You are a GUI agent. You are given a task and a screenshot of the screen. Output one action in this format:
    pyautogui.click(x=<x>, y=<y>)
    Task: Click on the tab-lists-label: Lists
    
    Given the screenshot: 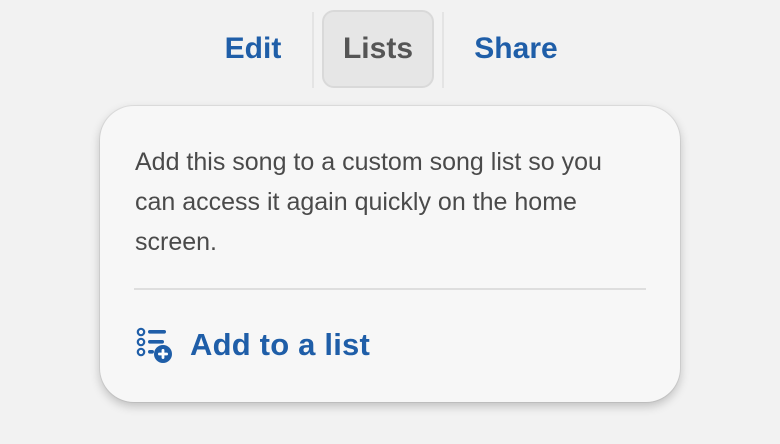 What is the action you would take?
    pyautogui.click(x=378, y=48)
    